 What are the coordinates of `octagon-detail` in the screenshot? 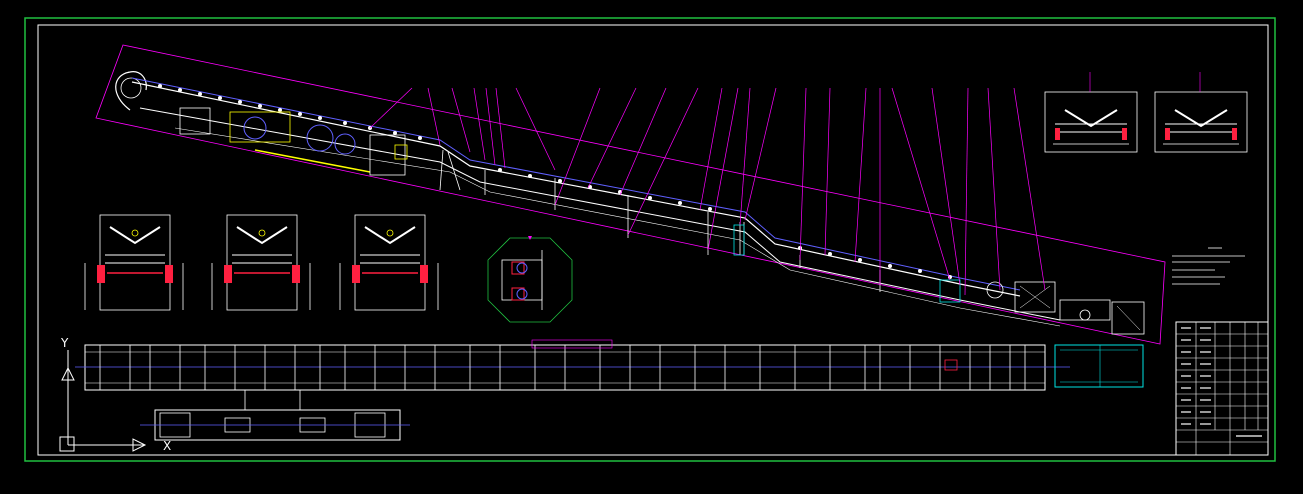 It's located at (530, 279).